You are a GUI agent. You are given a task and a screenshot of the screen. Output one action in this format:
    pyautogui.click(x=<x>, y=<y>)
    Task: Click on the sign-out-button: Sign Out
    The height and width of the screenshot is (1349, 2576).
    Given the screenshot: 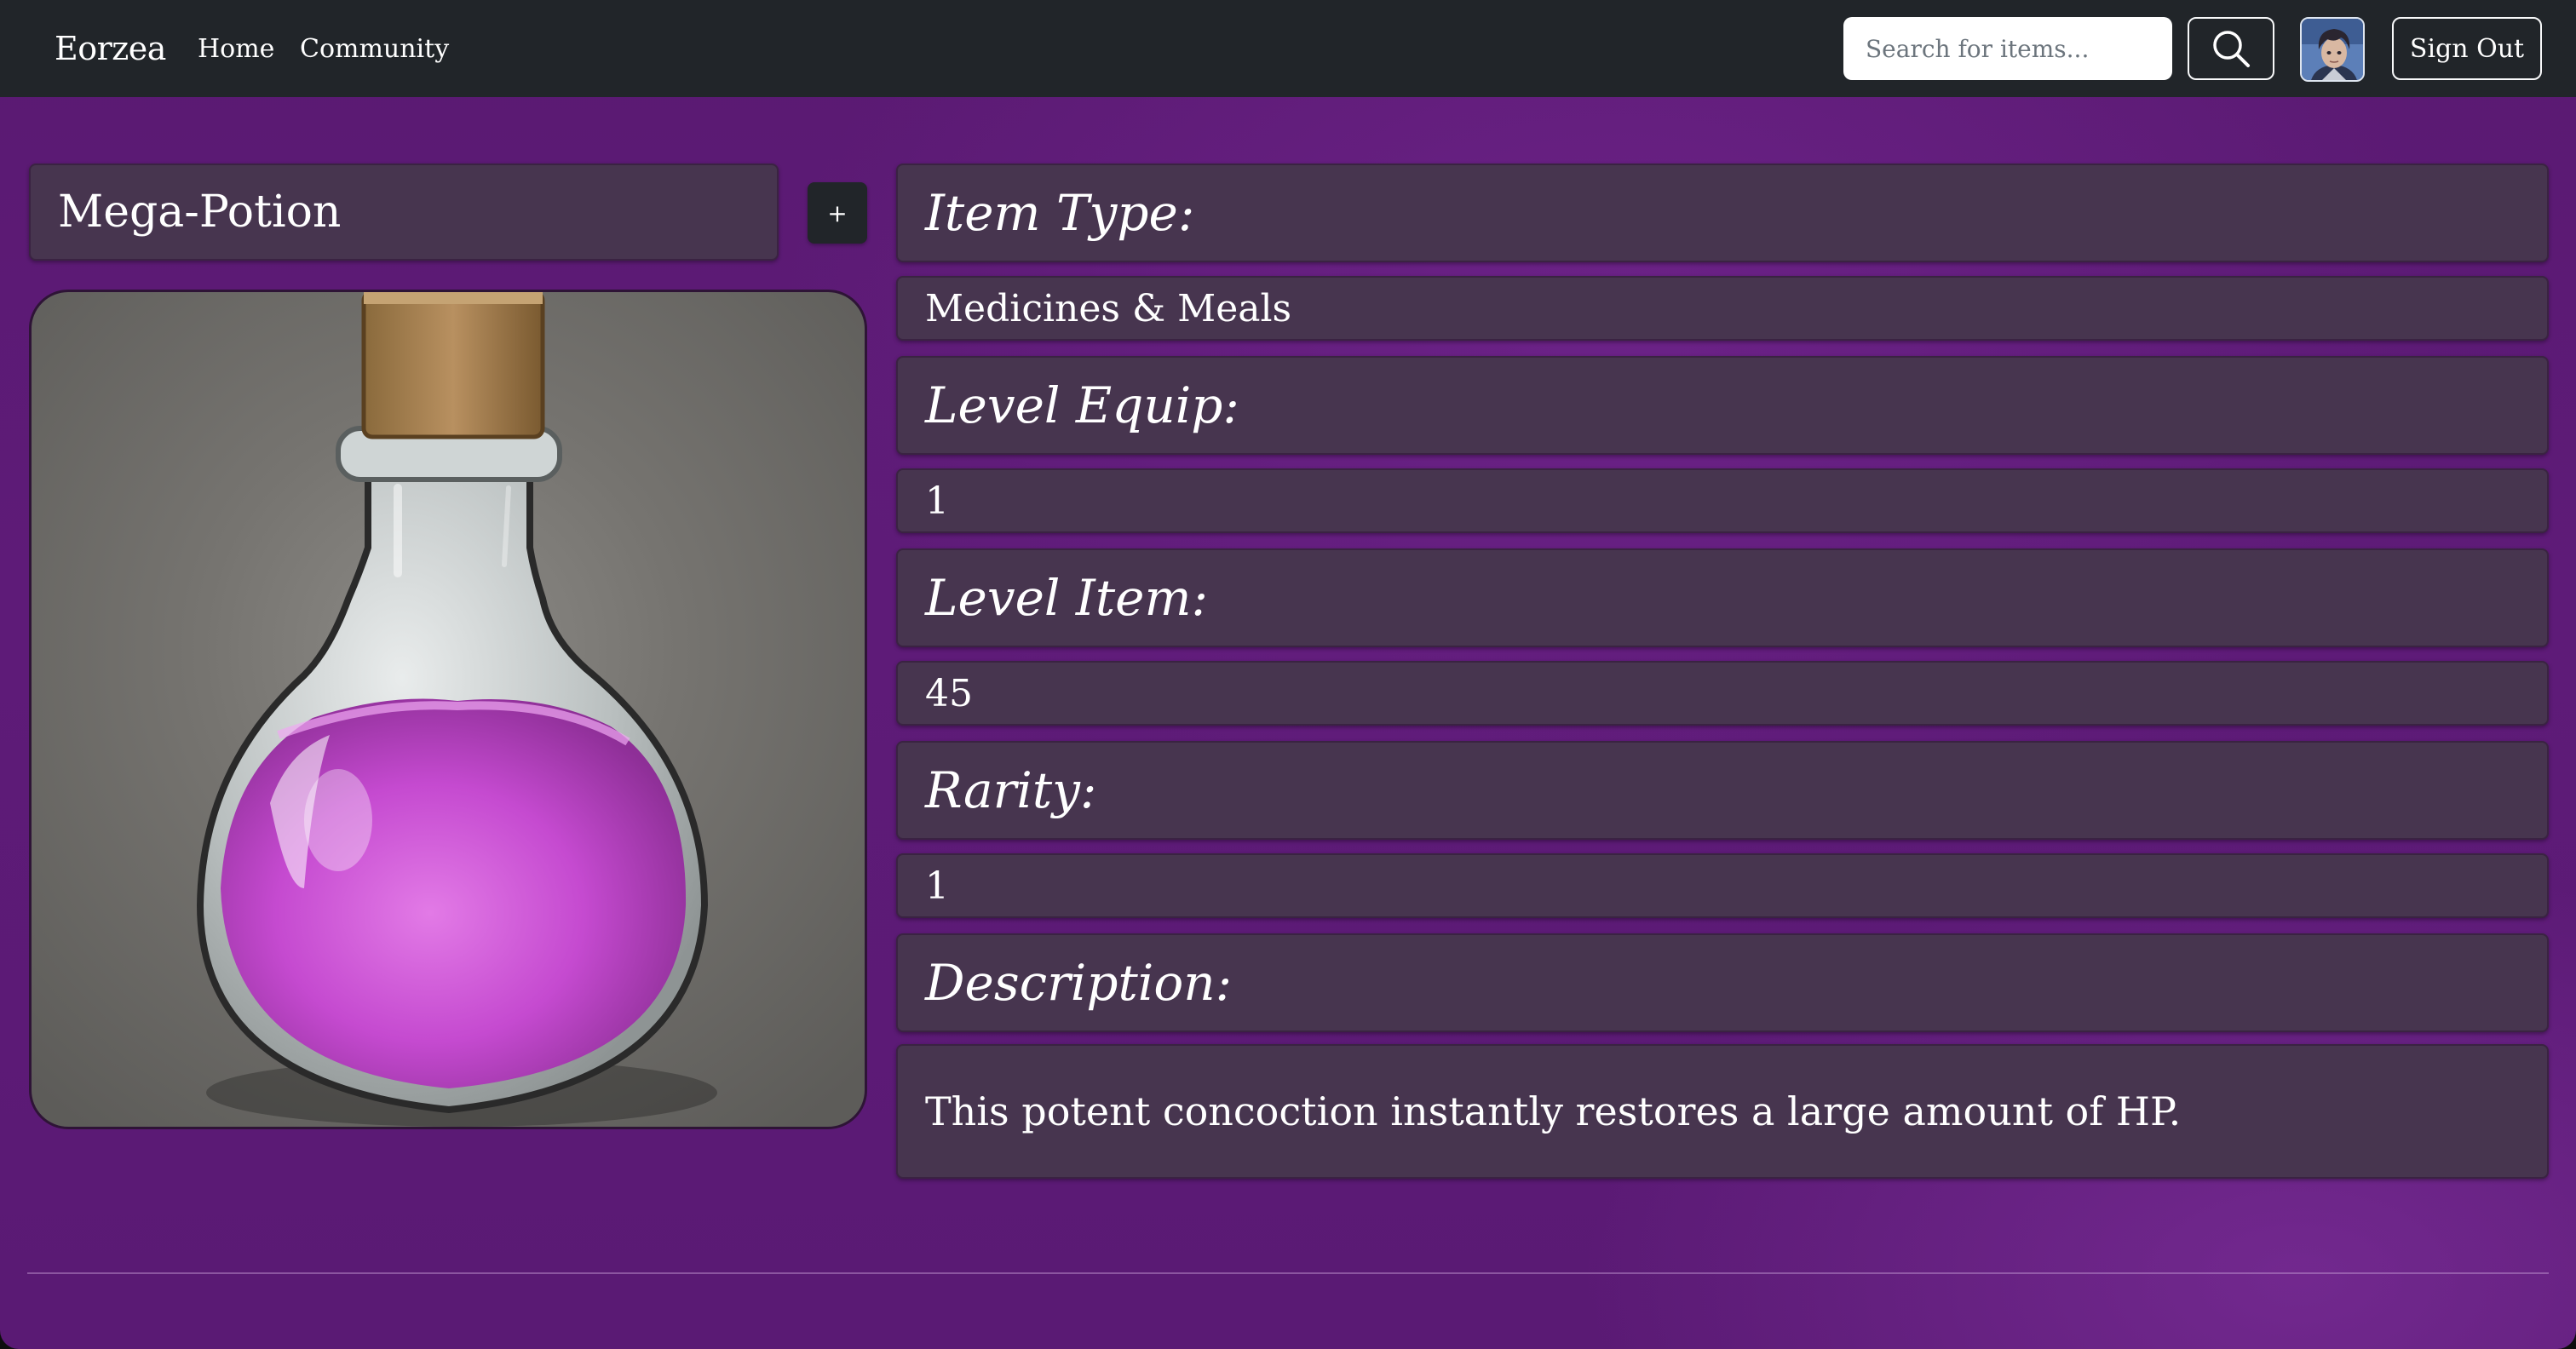 What is the action you would take?
    pyautogui.click(x=2467, y=48)
    